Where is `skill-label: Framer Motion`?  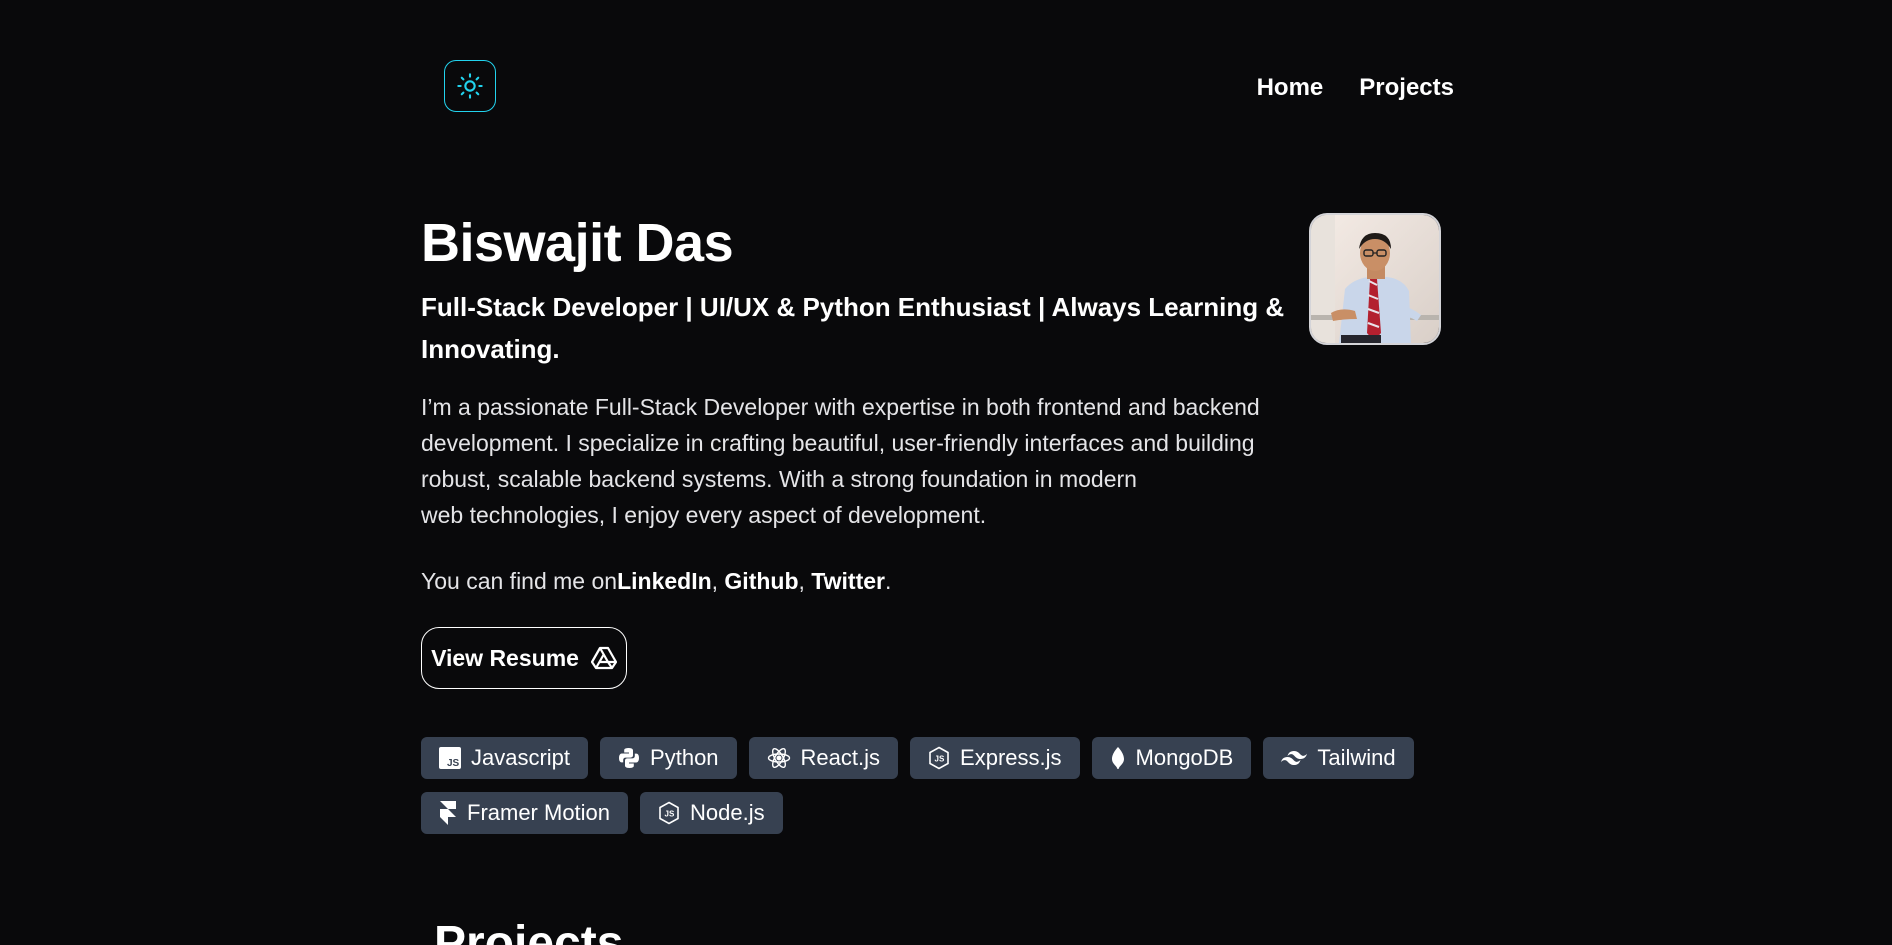 skill-label: Framer Motion is located at coordinates (539, 812).